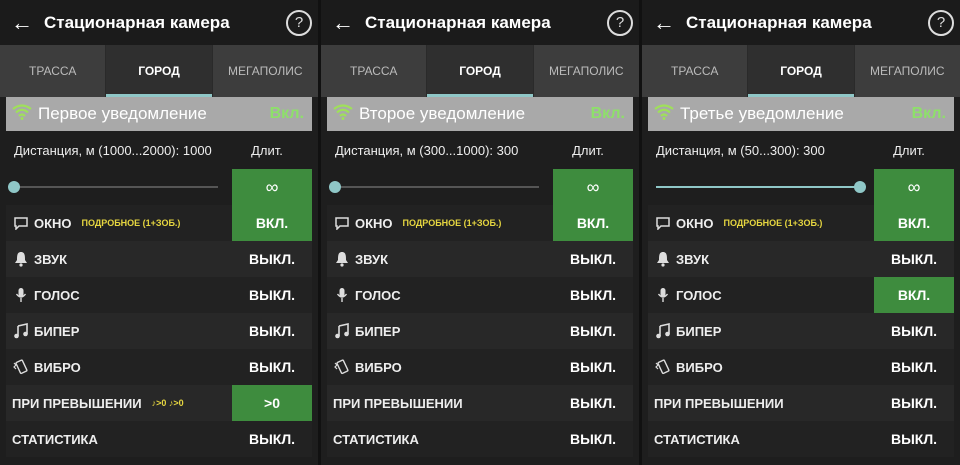 This screenshot has height=465, width=960. I want to click on tab-bar: ТРАССА ГОРОД МЕГАПОЛИС, so click(159, 71).